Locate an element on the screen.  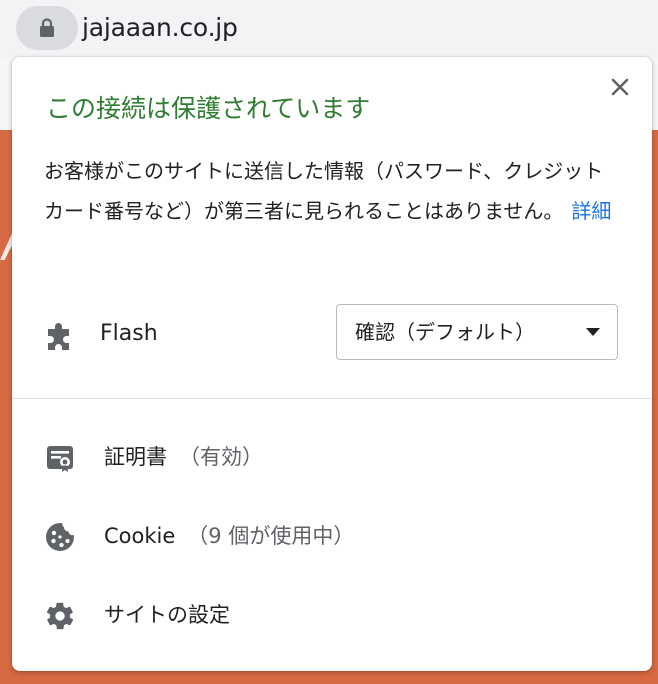
gear-icon is located at coordinates (60, 616).